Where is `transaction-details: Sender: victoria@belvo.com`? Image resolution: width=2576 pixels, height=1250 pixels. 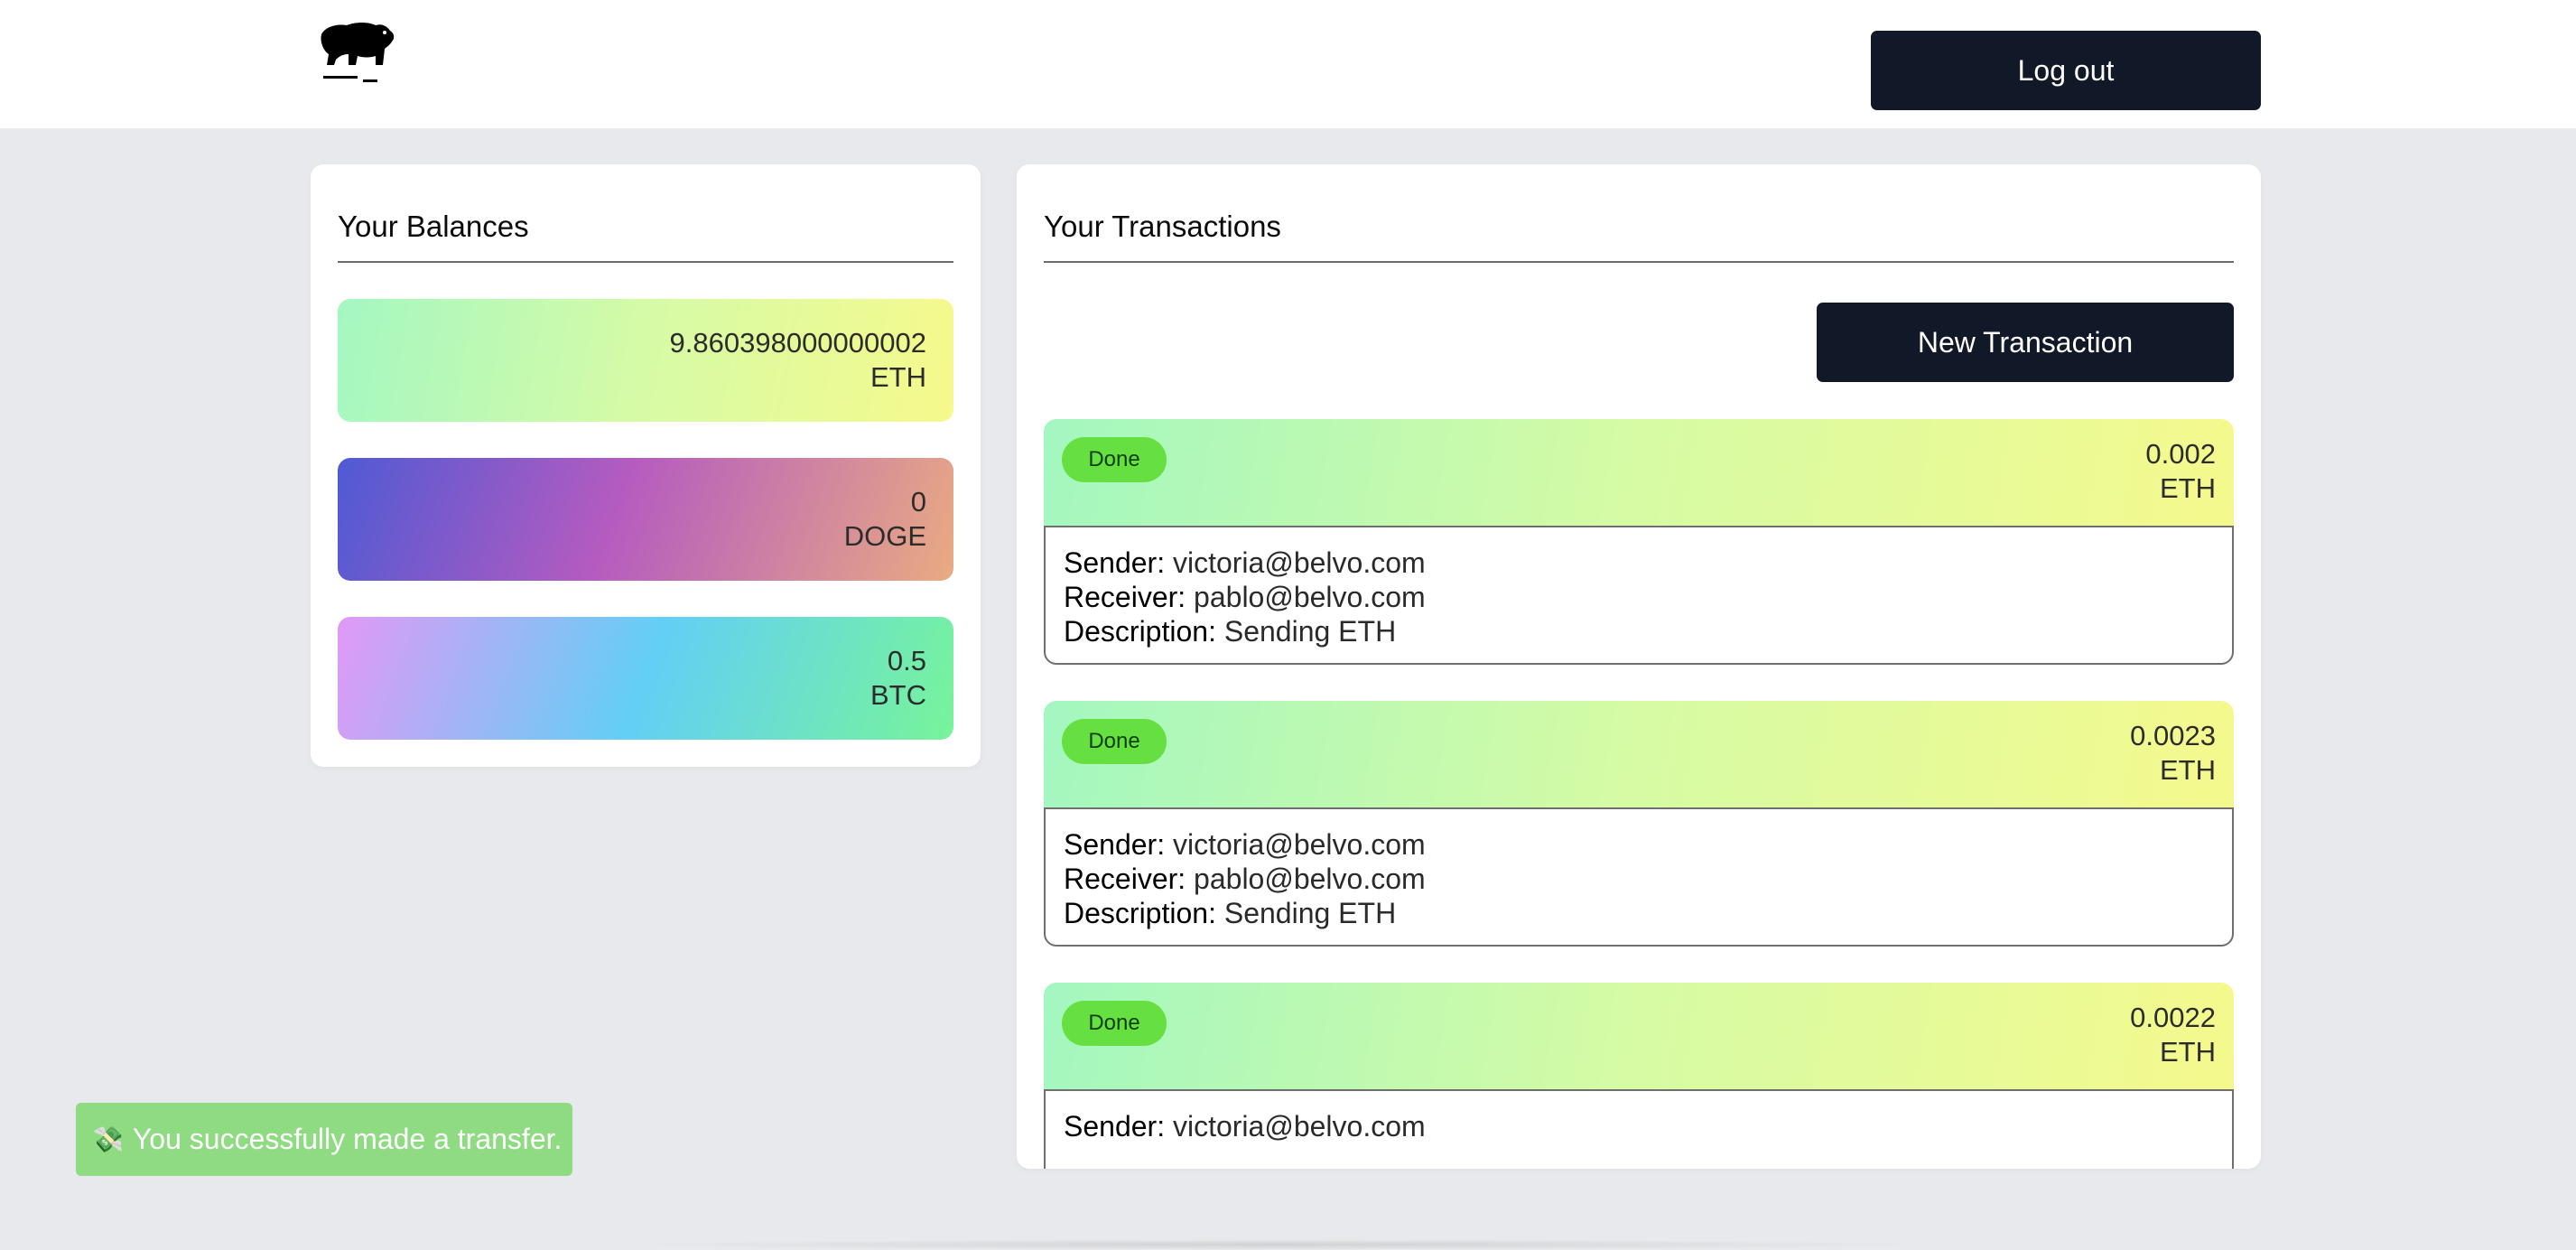 transaction-details: Sender: victoria@belvo.com is located at coordinates (1639, 1129).